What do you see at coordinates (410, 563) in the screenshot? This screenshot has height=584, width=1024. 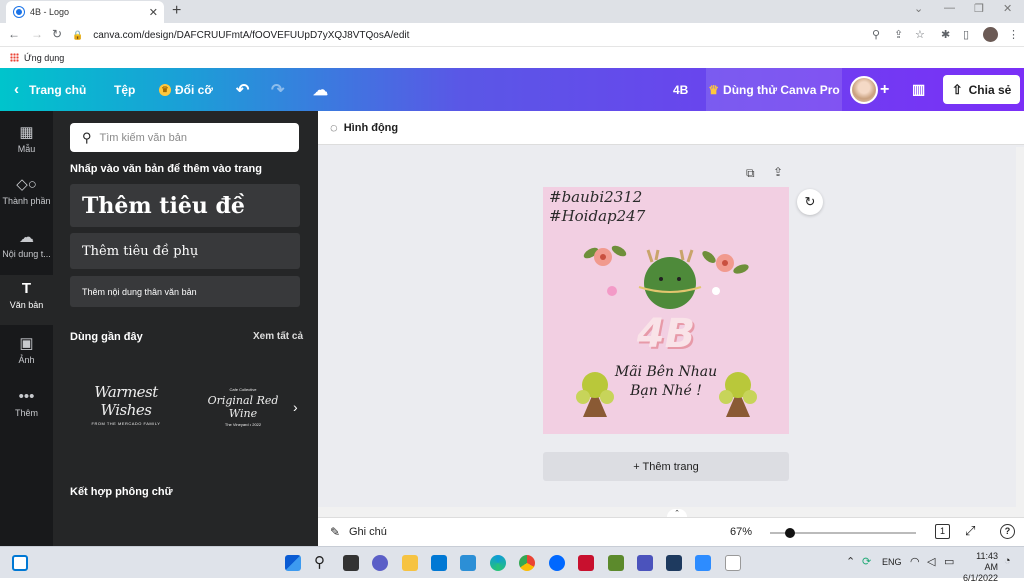 I see `file-explorer-icon` at bounding box center [410, 563].